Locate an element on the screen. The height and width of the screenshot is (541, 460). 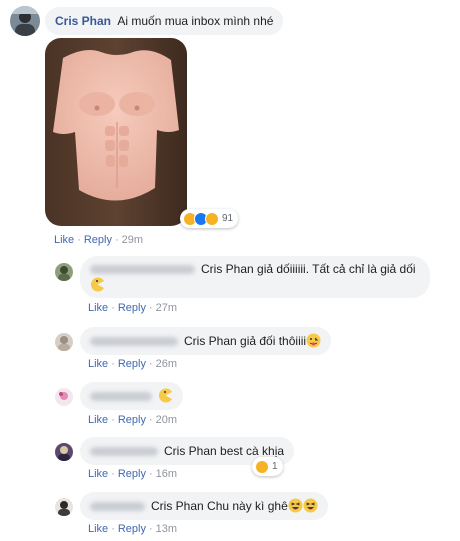
comment-time: 16m is located at coordinates (166, 474).